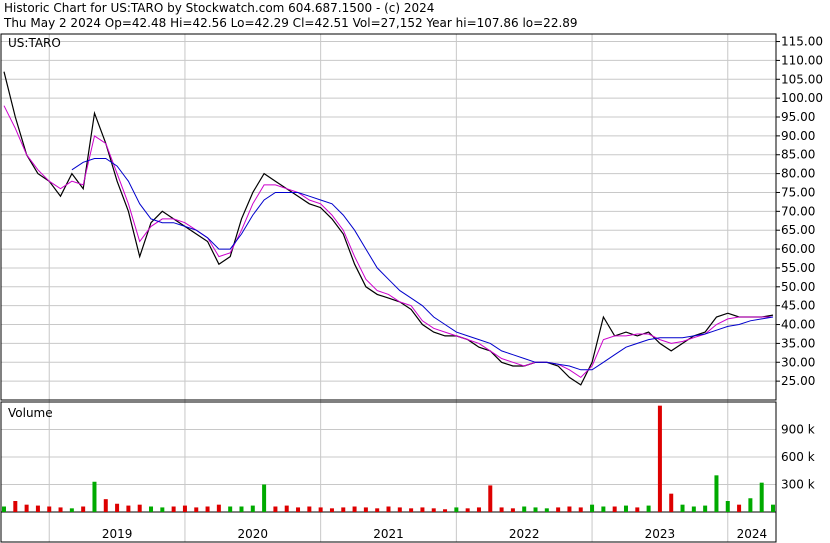  What do you see at coordinates (798, 343) in the screenshot?
I see `price-tick-label: 35.00` at bounding box center [798, 343].